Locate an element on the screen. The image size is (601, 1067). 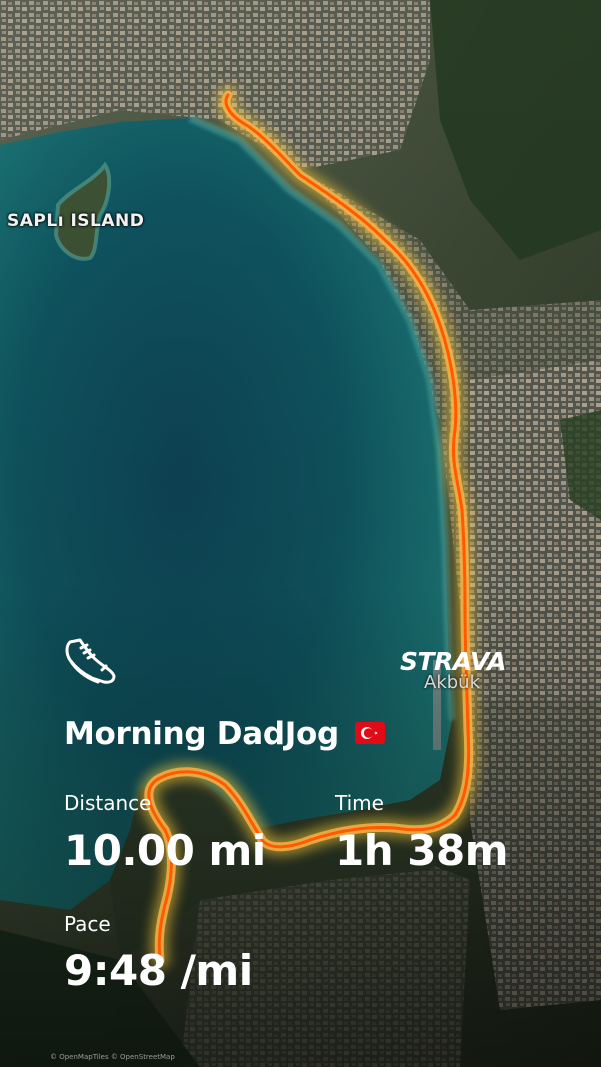
turkey-flag-icon is located at coordinates (370, 732).